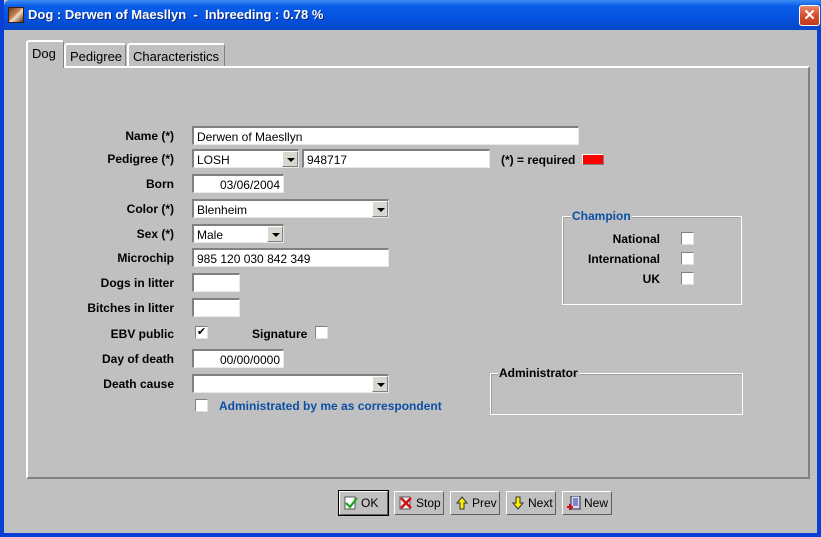  I want to click on tab-label: Pedigree, so click(96, 56).